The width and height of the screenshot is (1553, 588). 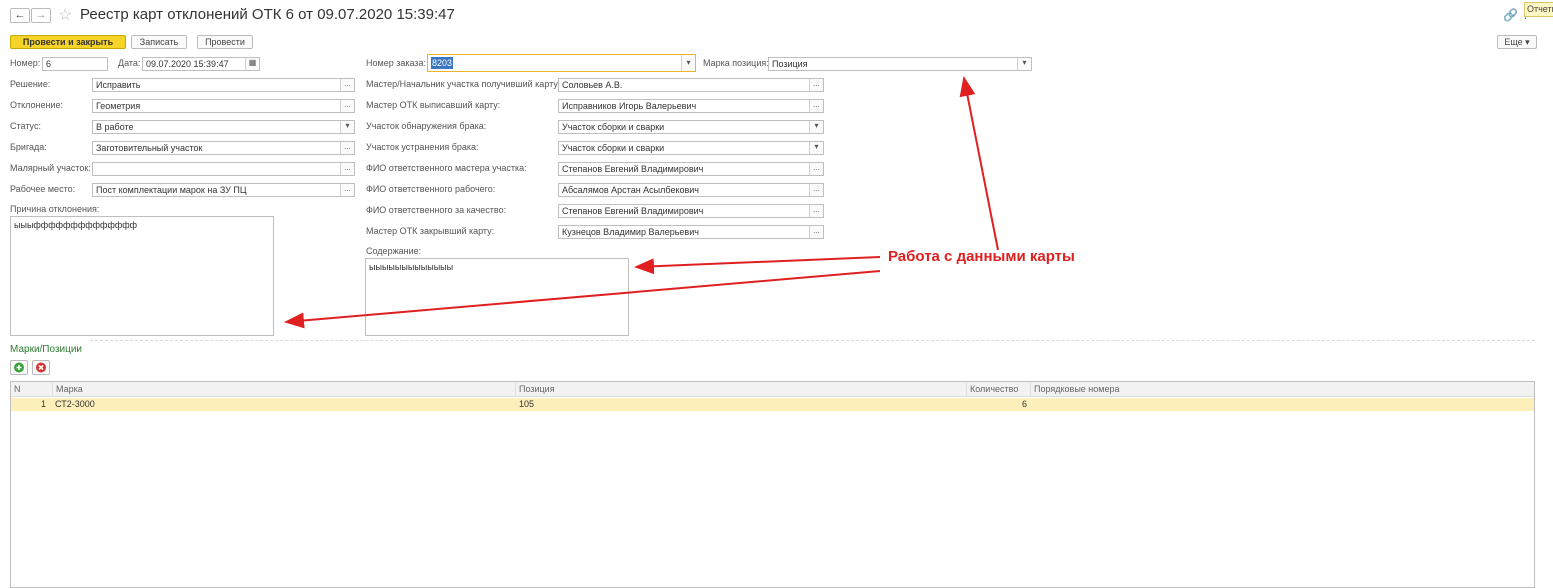 What do you see at coordinates (75, 404) in the screenshot?
I see `cell-mark: СТ2-3000` at bounding box center [75, 404].